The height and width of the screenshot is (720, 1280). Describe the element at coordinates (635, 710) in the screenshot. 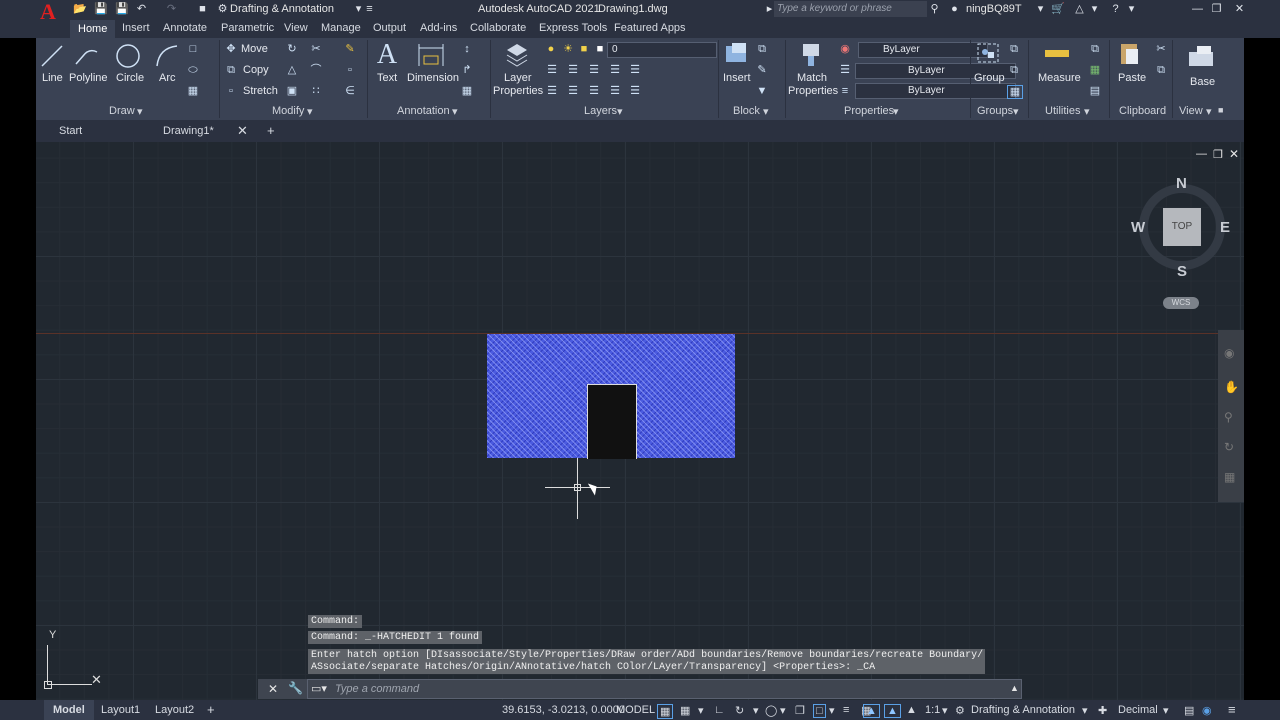

I see `model-space-toggle: MODEL` at that location.